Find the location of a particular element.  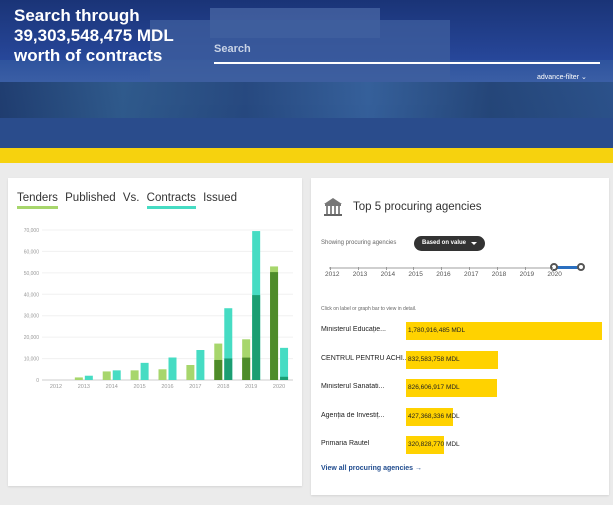

caret-down-icon is located at coordinates (474, 243).